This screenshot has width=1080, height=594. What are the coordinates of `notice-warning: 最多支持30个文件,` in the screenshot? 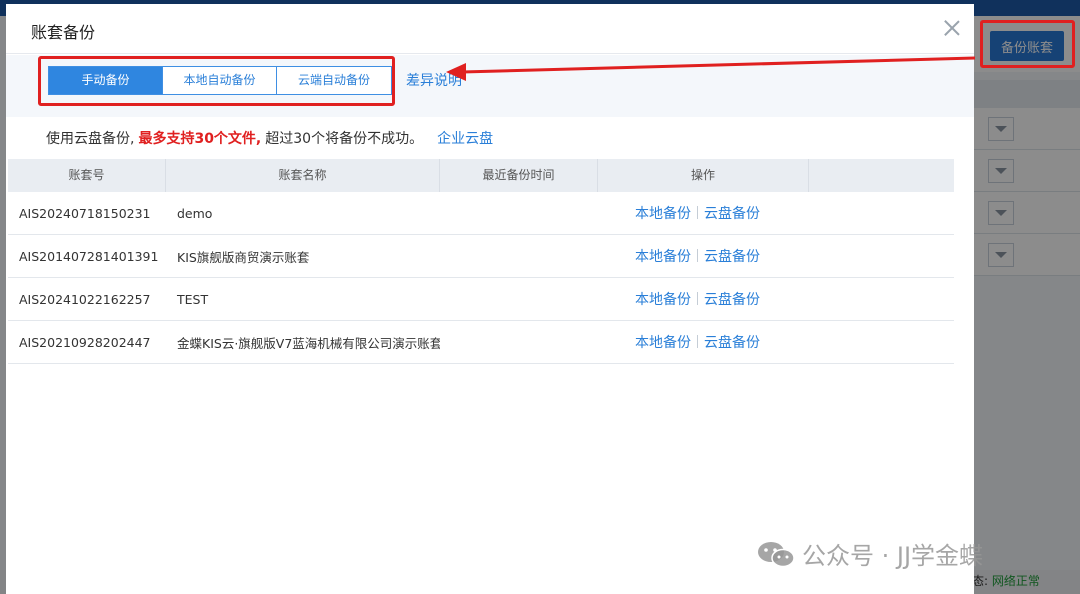 It's located at (200, 139).